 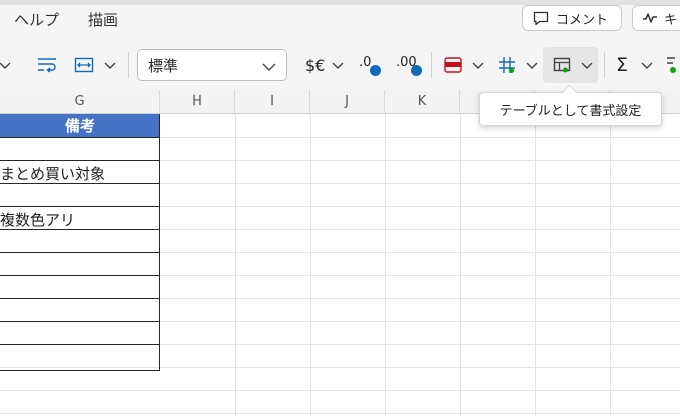 What do you see at coordinates (103, 19) in the screenshot?
I see `menu-draw: 描画` at bounding box center [103, 19].